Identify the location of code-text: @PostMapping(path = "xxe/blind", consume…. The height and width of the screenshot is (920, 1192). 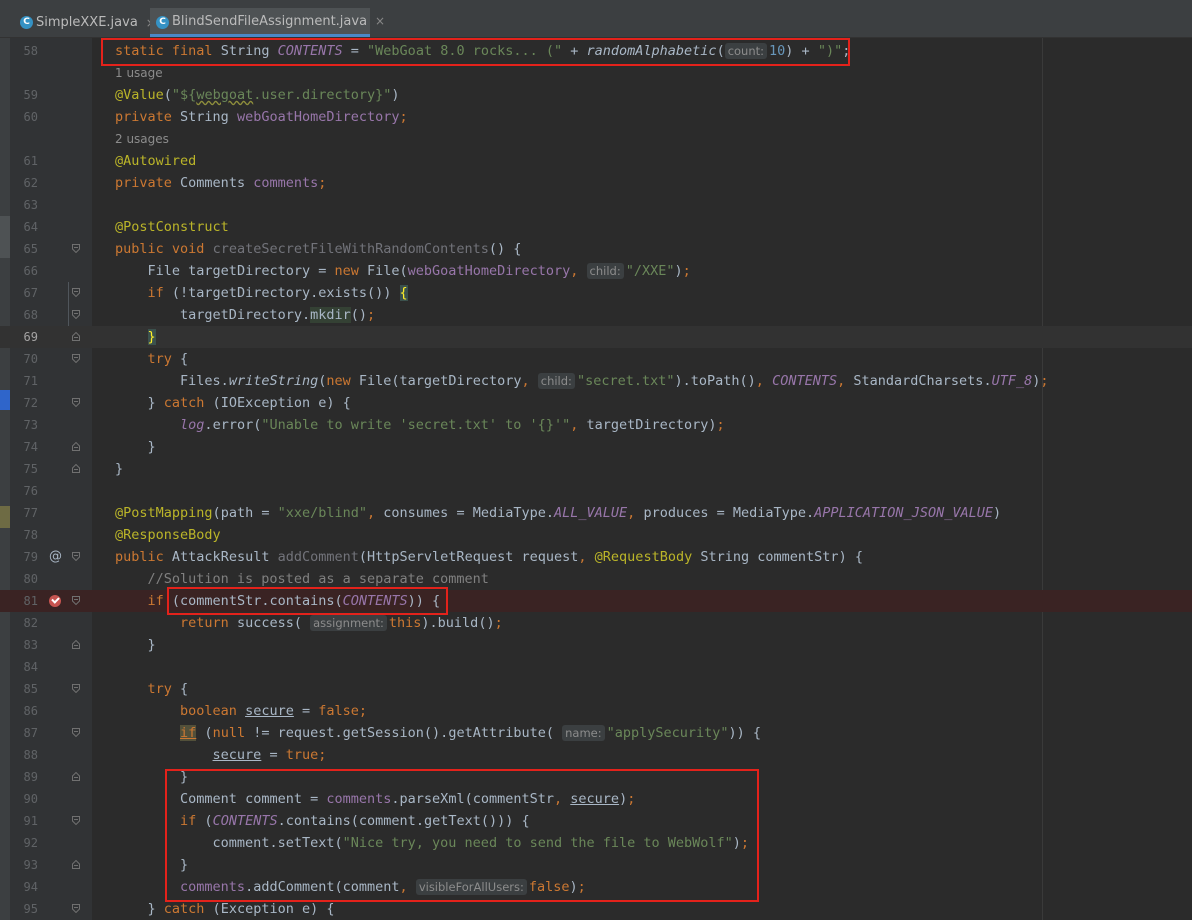
(558, 513).